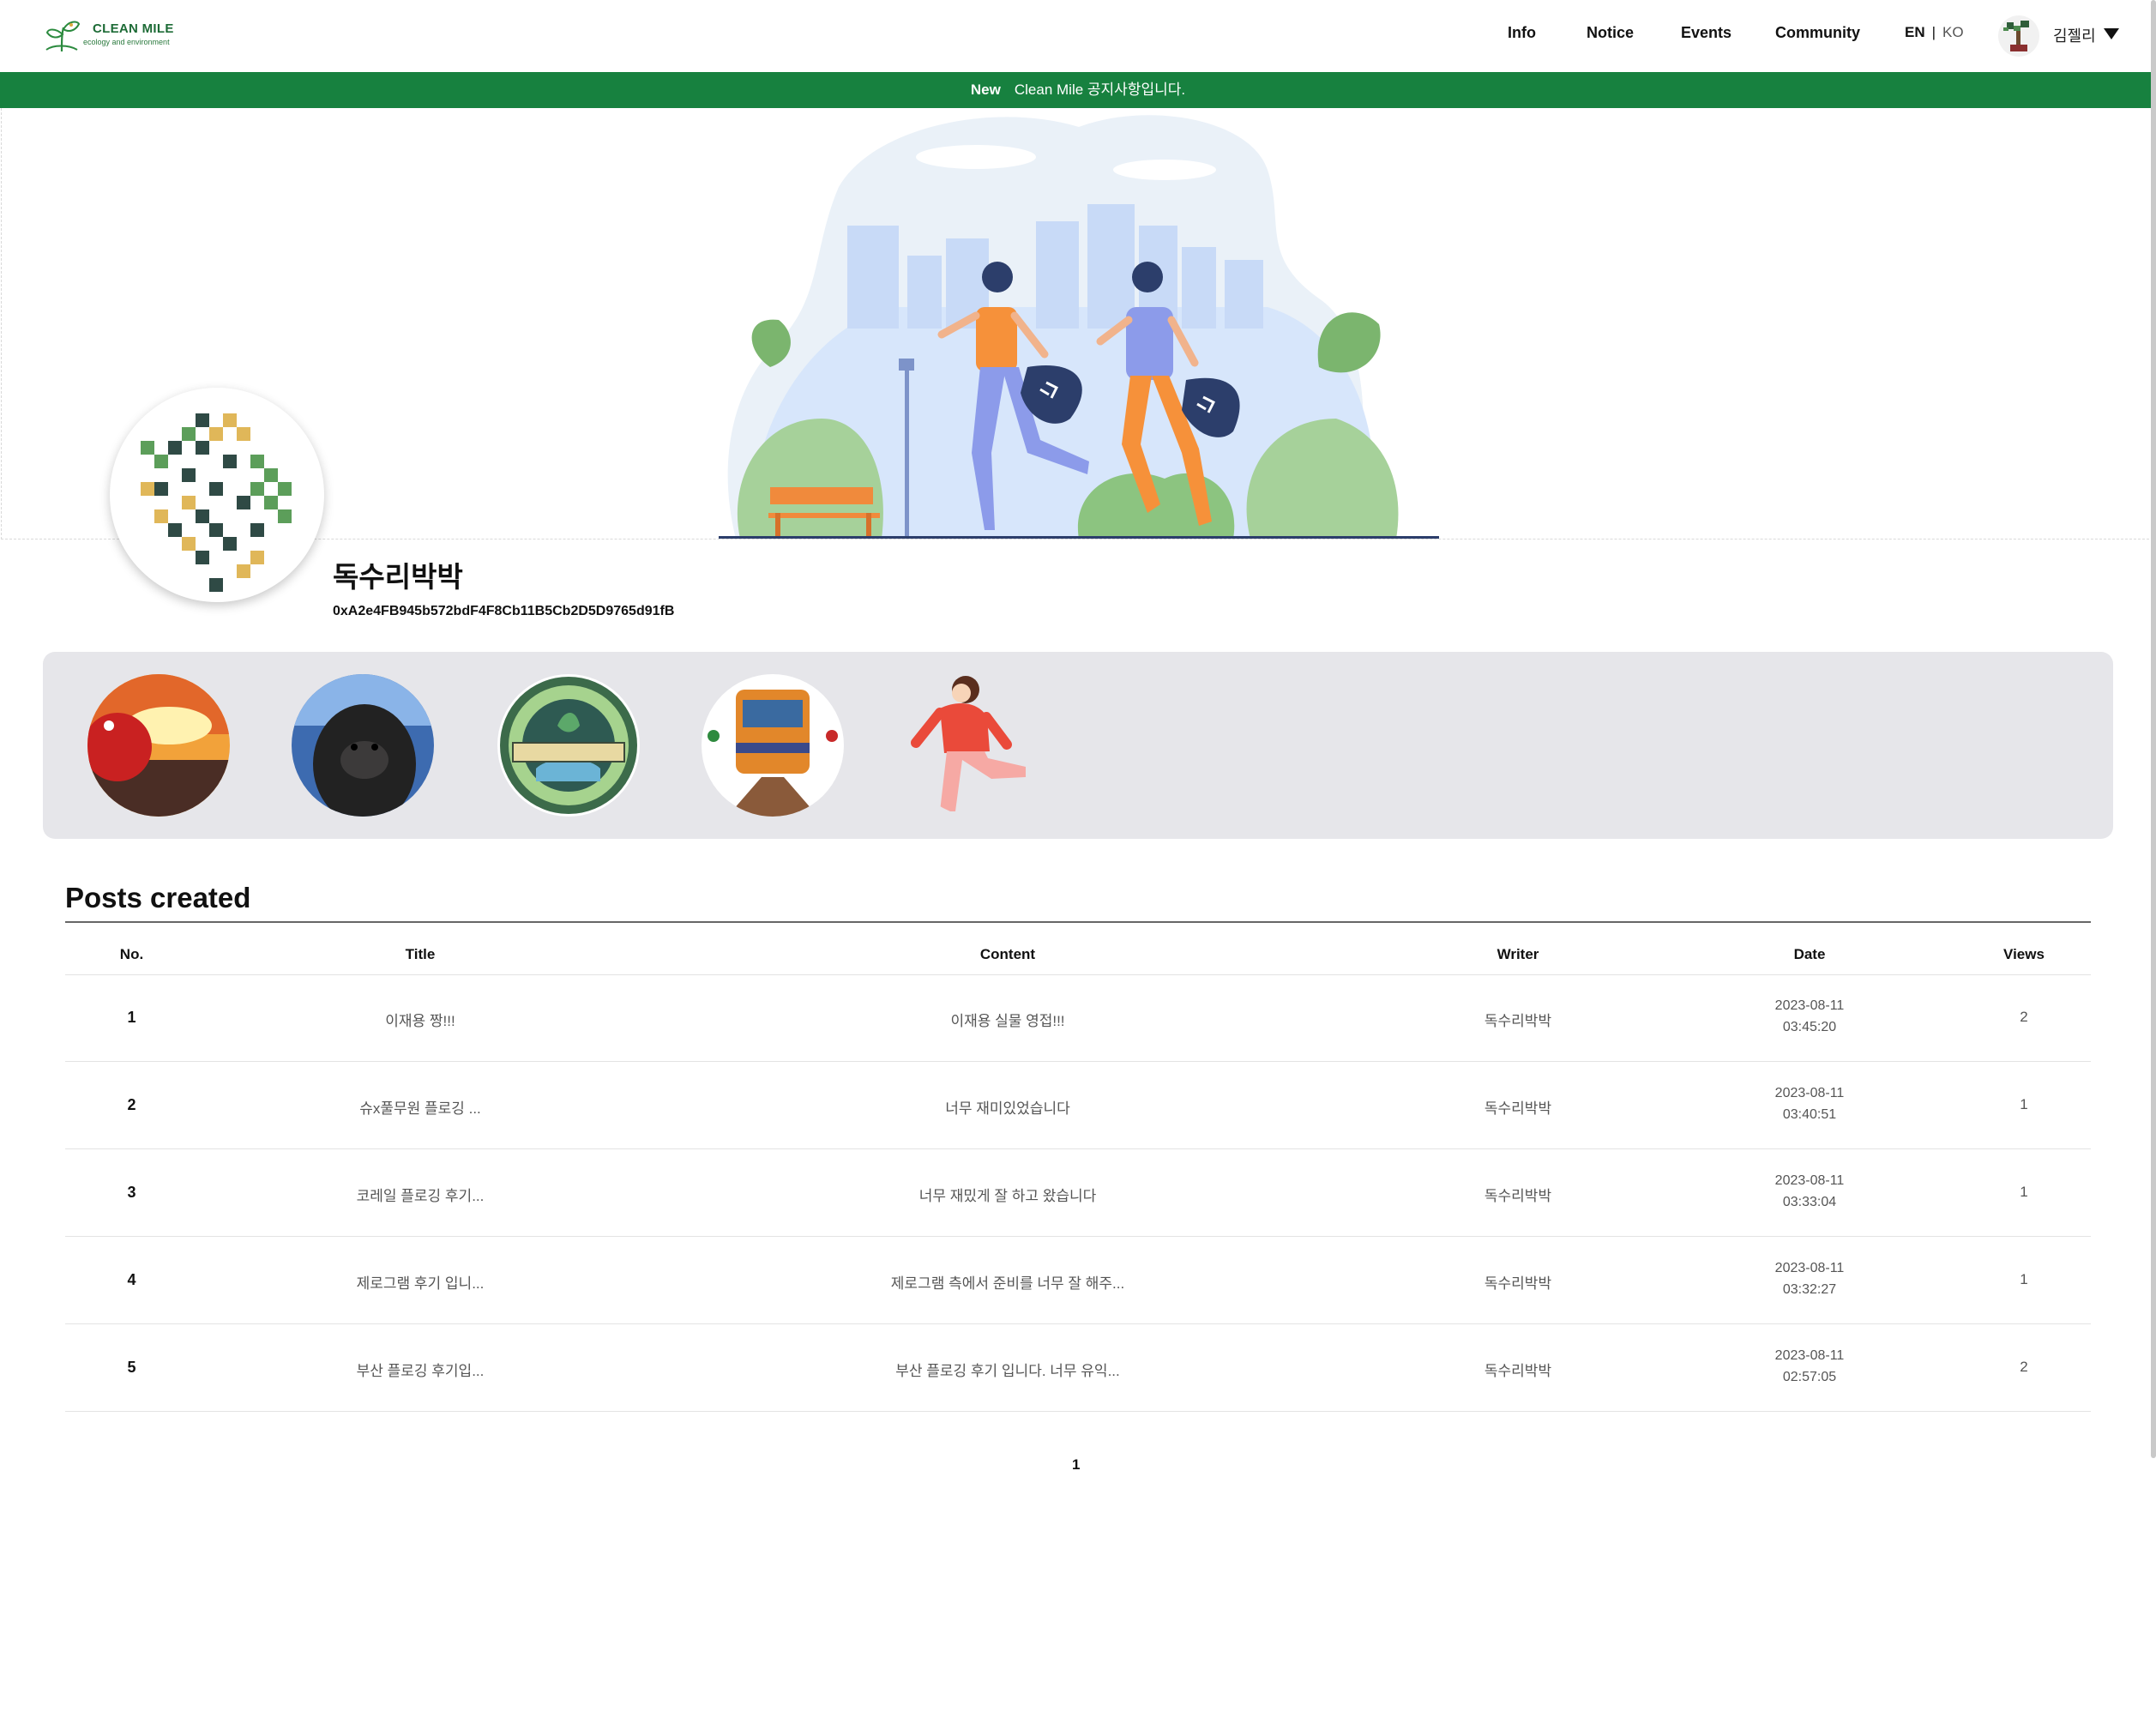 The width and height of the screenshot is (2156, 1724). Describe the element at coordinates (1100, 90) in the screenshot. I see `notice-text: Clean Mile 공지사항입니다.` at that location.